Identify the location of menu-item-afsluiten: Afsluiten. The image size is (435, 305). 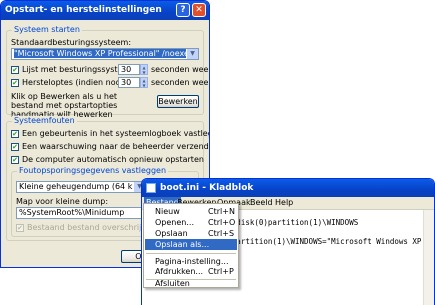
(191, 284).